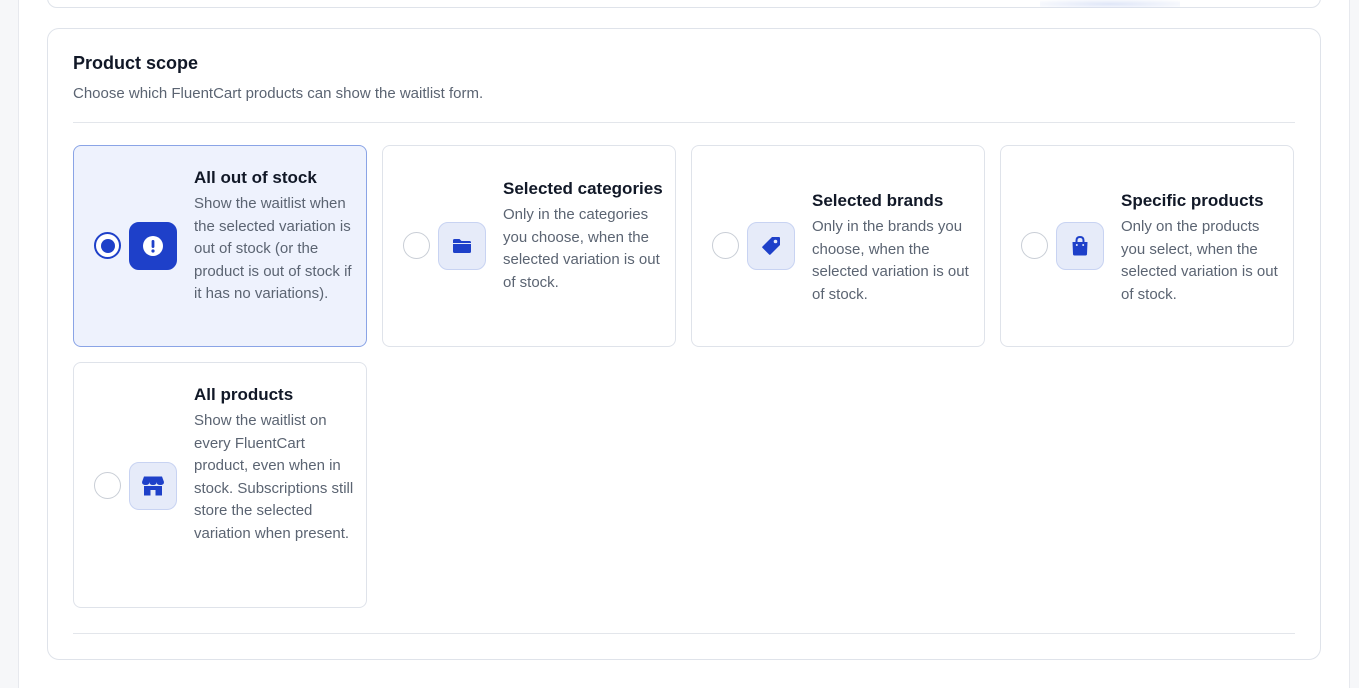 Image resolution: width=1359 pixels, height=688 pixels. Describe the element at coordinates (771, 246) in the screenshot. I see `tag-icon` at that location.